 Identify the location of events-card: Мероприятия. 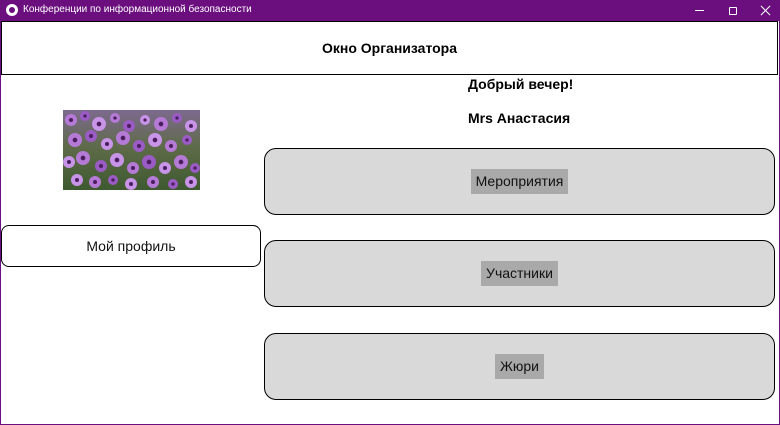
(519, 181).